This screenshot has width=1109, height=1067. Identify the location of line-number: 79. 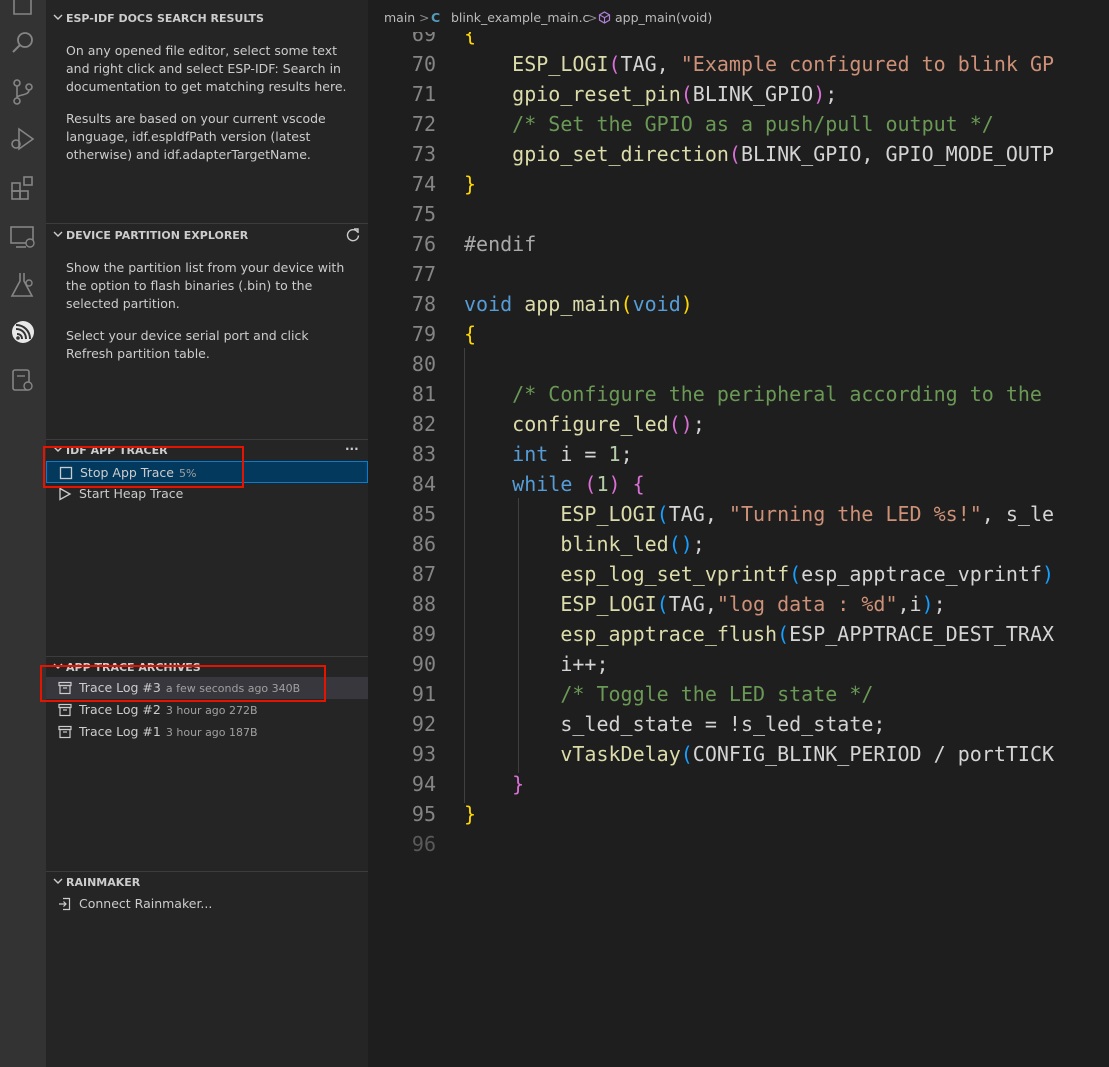
(423, 334).